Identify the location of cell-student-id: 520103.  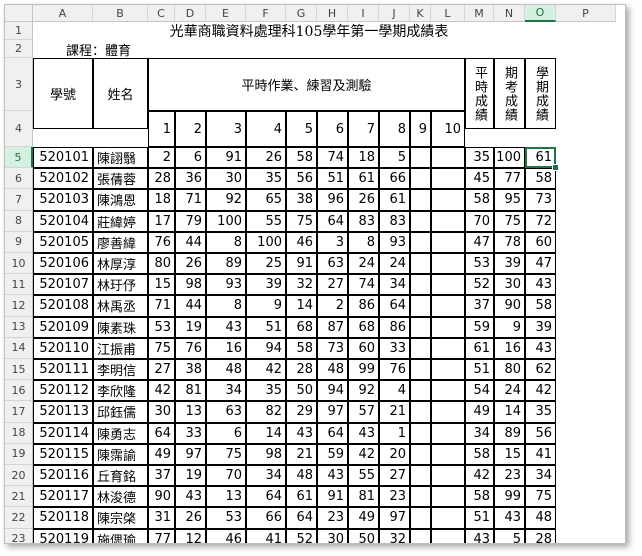
(63, 200).